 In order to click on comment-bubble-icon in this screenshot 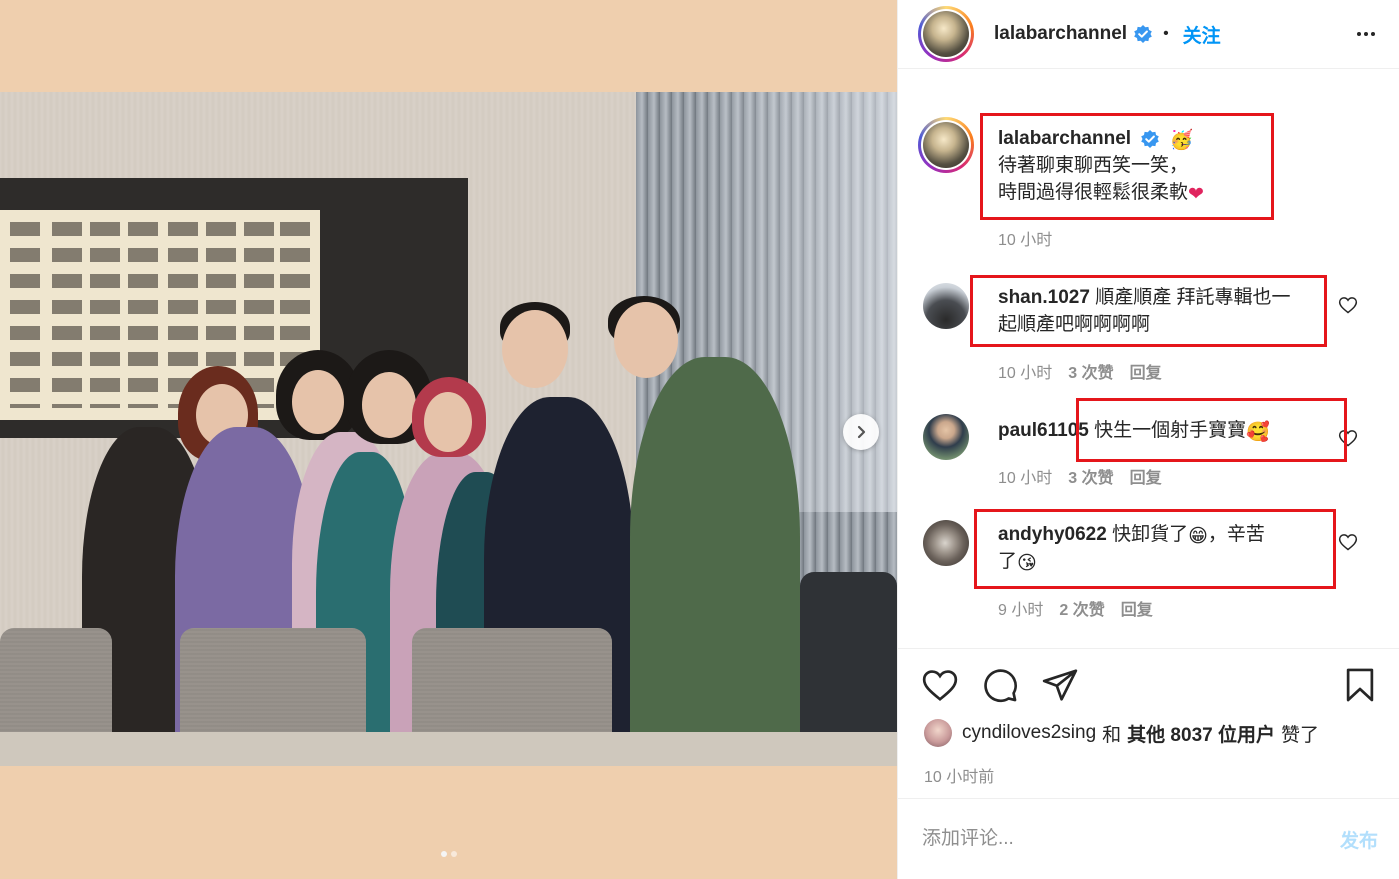, I will do `click(1000, 685)`.